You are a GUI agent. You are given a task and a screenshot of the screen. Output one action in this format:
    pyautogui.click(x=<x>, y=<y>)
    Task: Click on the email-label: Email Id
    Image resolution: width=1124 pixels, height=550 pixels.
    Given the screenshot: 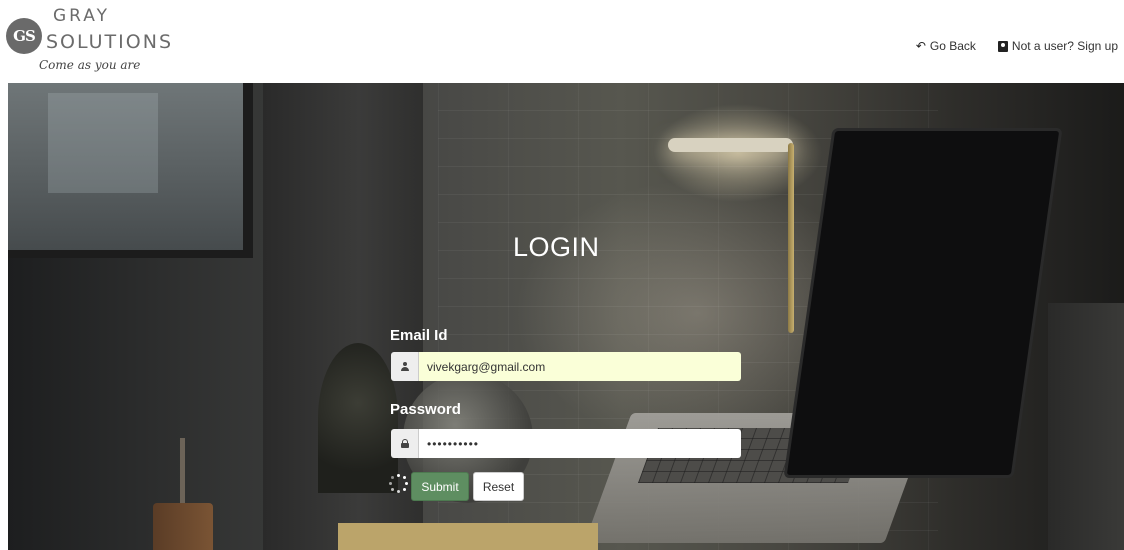 What is the action you would take?
    pyautogui.click(x=419, y=335)
    